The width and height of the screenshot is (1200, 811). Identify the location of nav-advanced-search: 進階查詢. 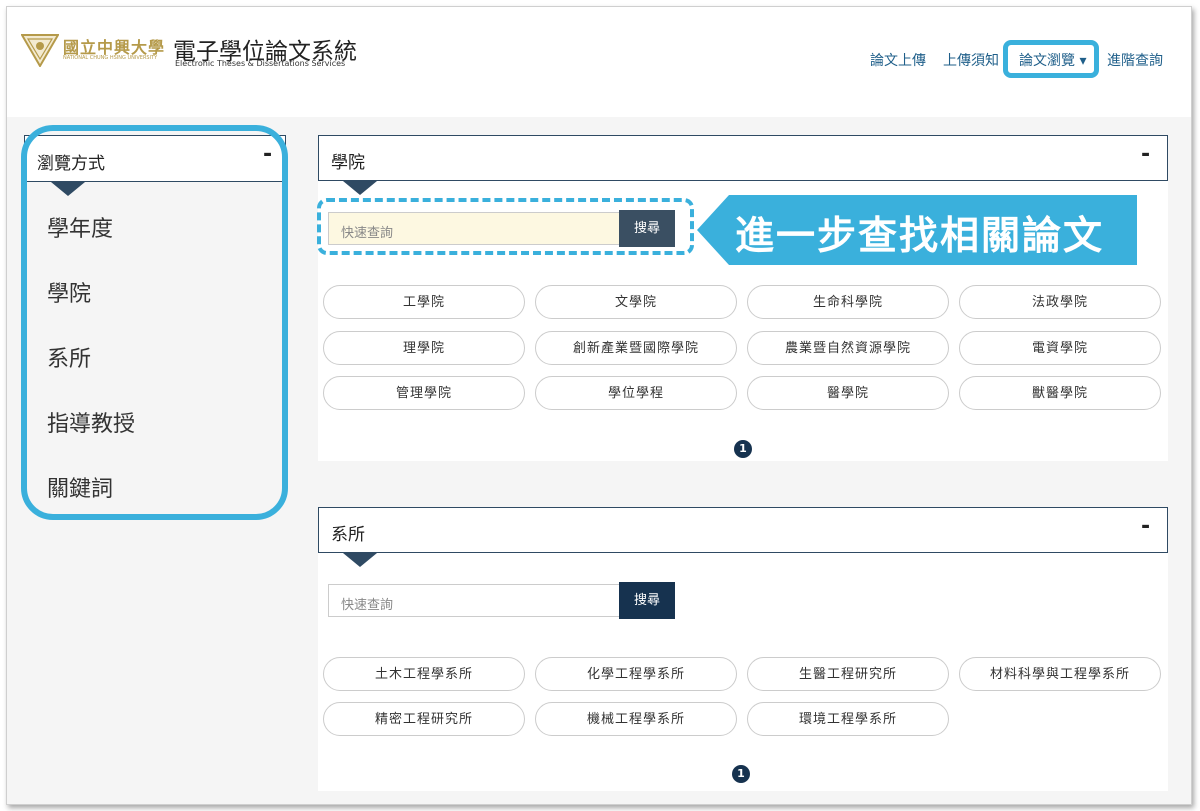
(1135, 60).